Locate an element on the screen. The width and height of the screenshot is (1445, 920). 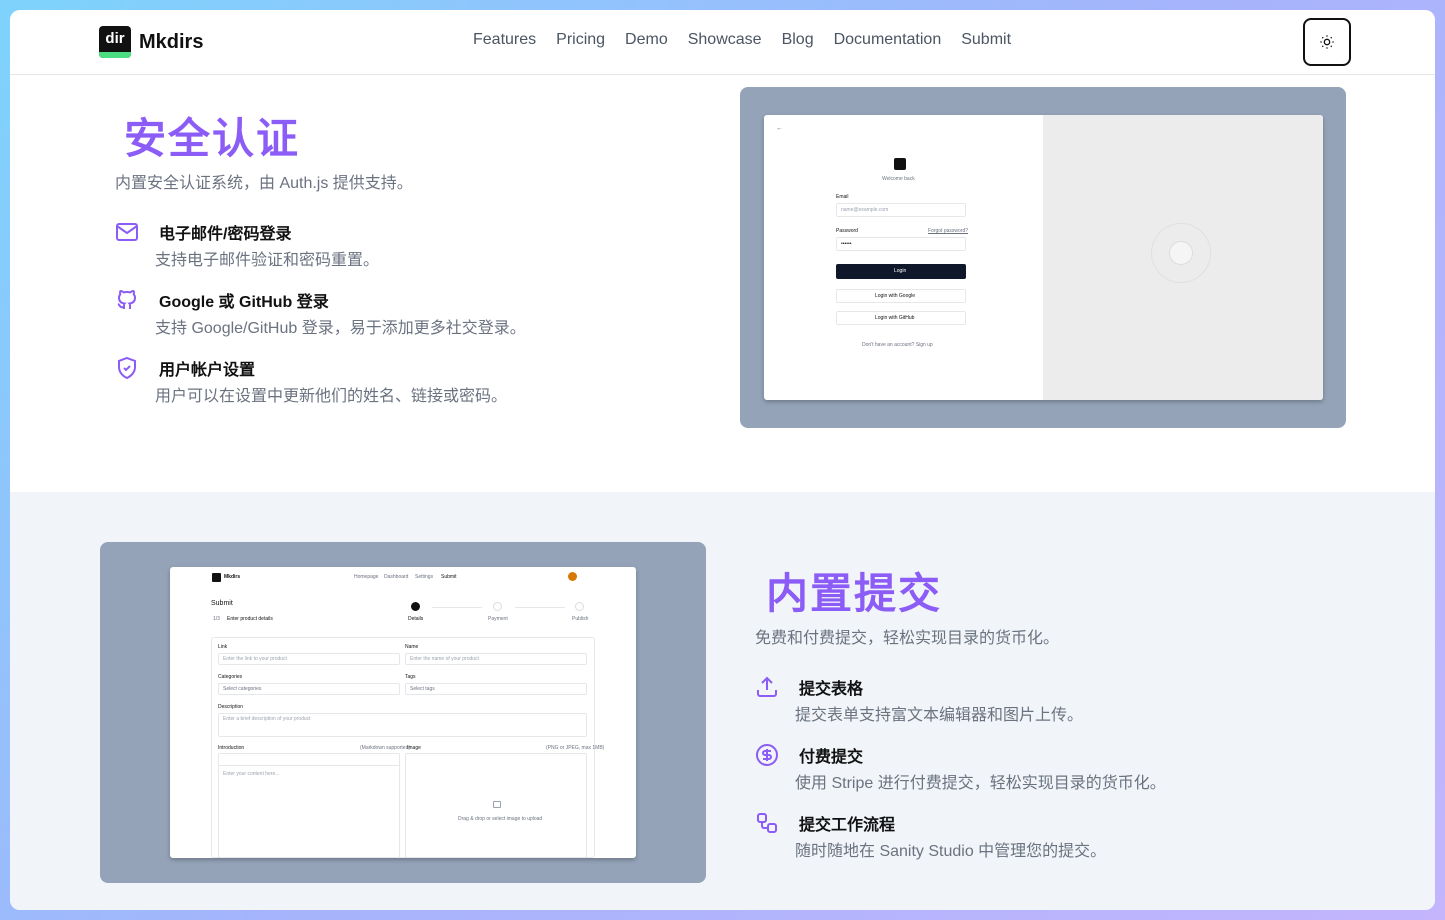
upload-icon is located at coordinates (767, 686).